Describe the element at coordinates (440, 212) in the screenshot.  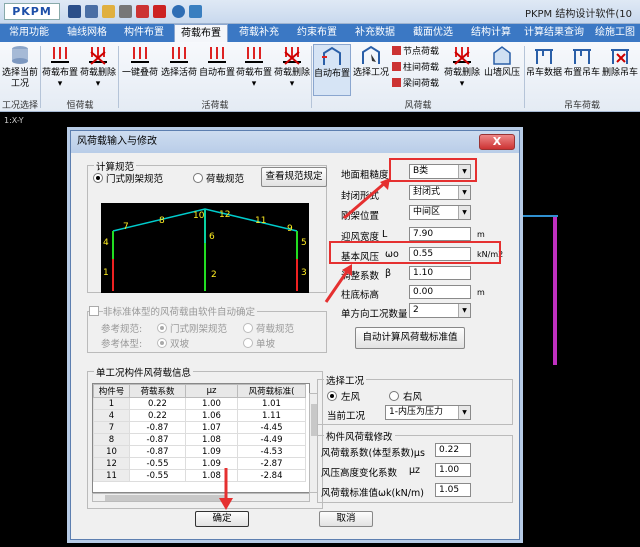
I see `position-select: 中间区 ▼` at that location.